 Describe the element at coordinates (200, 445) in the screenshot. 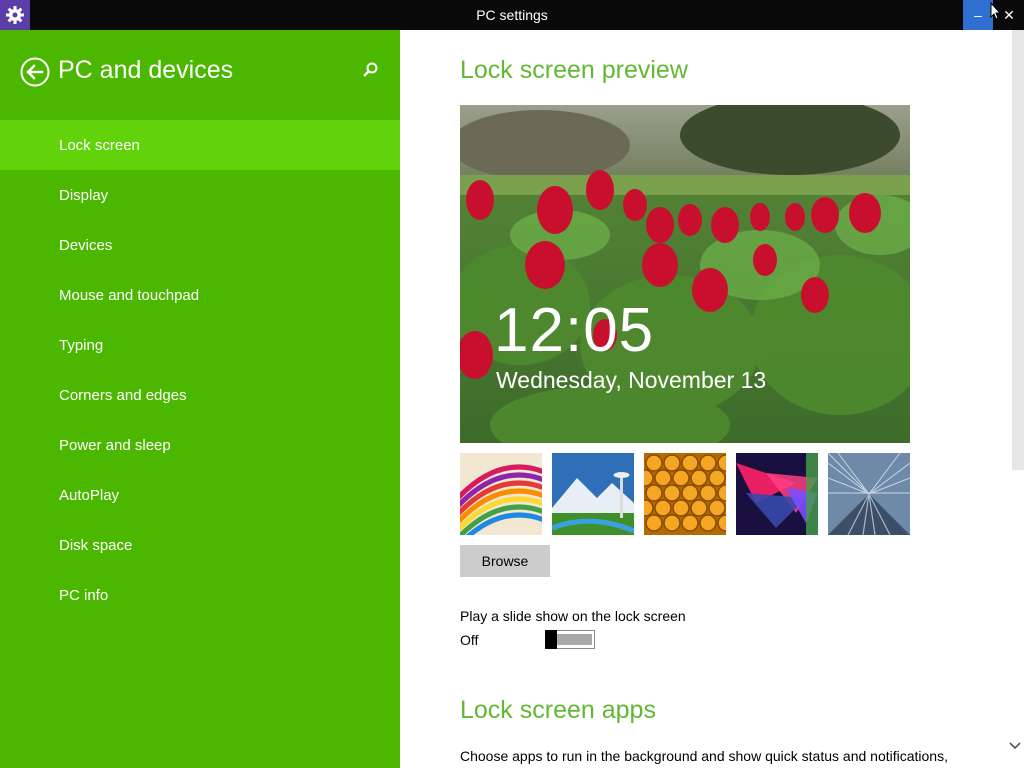

I see `sidebar-item-power-and-sleep: Power and sleep` at that location.